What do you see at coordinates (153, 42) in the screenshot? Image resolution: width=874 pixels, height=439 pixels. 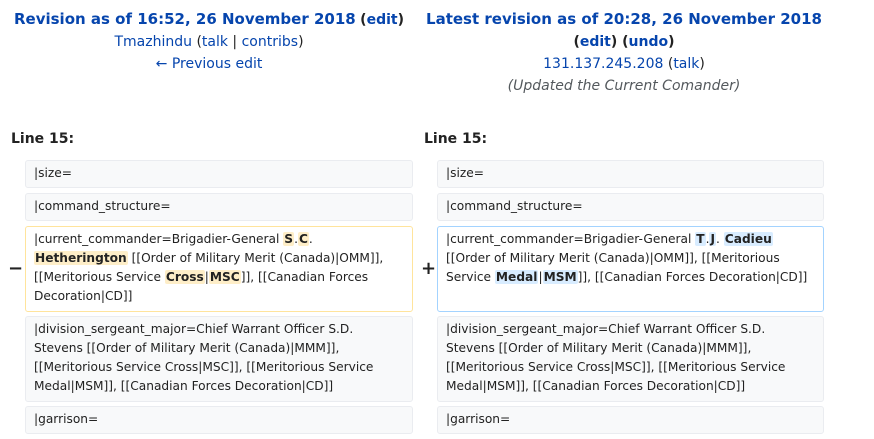 I see `old-user-link: Tmazhindu` at bounding box center [153, 42].